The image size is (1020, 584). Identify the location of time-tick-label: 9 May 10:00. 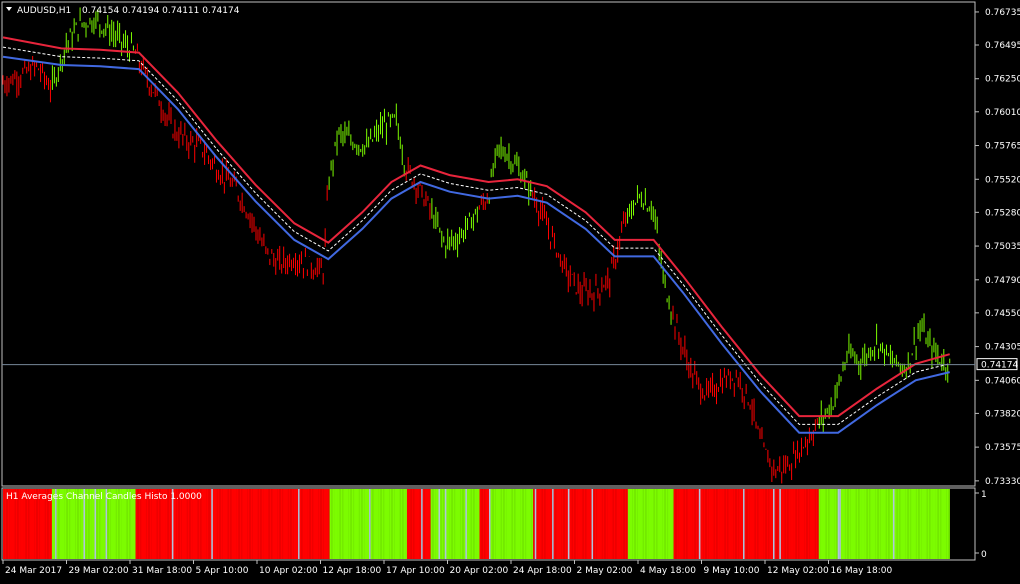
(732, 571).